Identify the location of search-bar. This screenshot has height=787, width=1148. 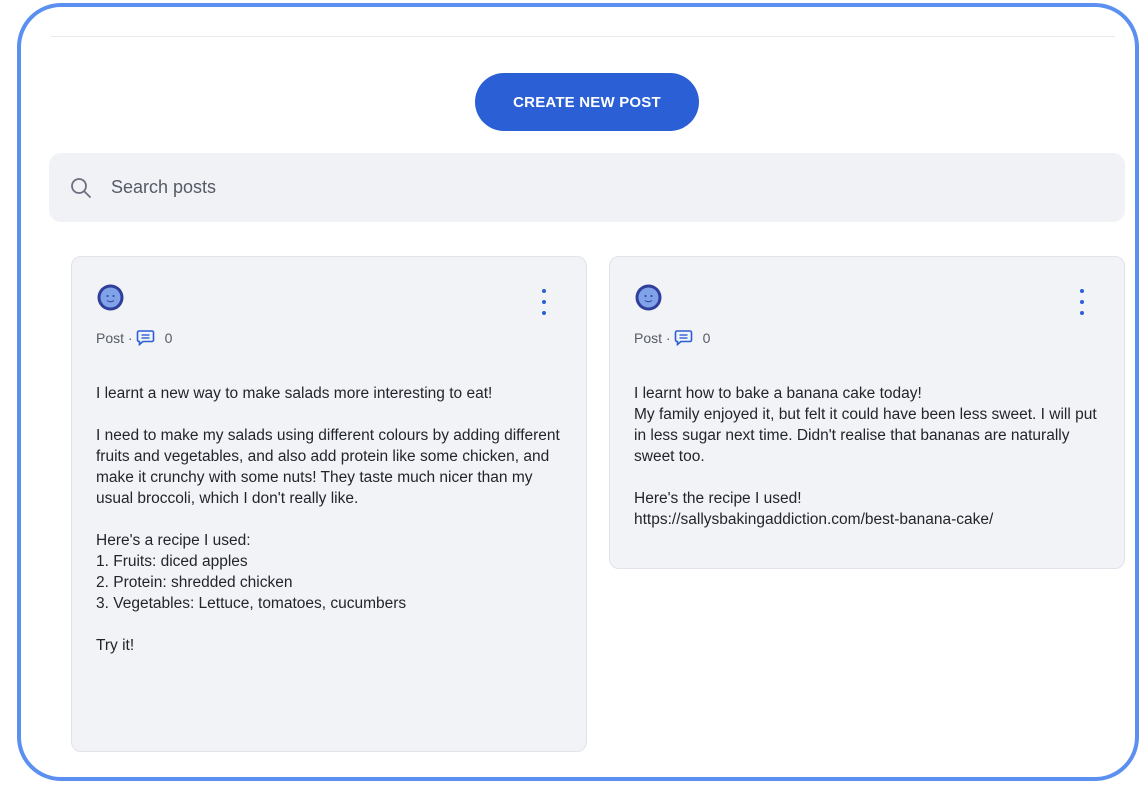
(587, 187).